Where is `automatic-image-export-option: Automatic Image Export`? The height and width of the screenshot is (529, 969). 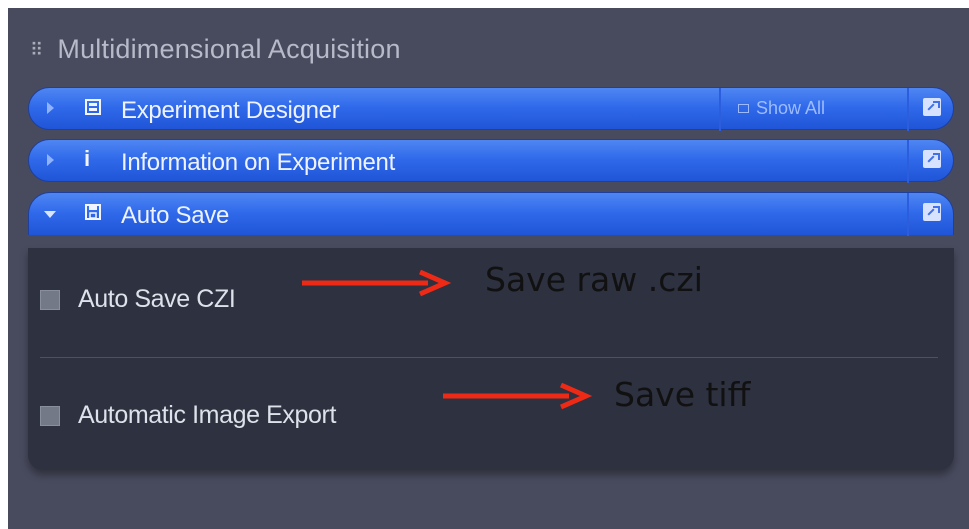 automatic-image-export-option: Automatic Image Export is located at coordinates (188, 415).